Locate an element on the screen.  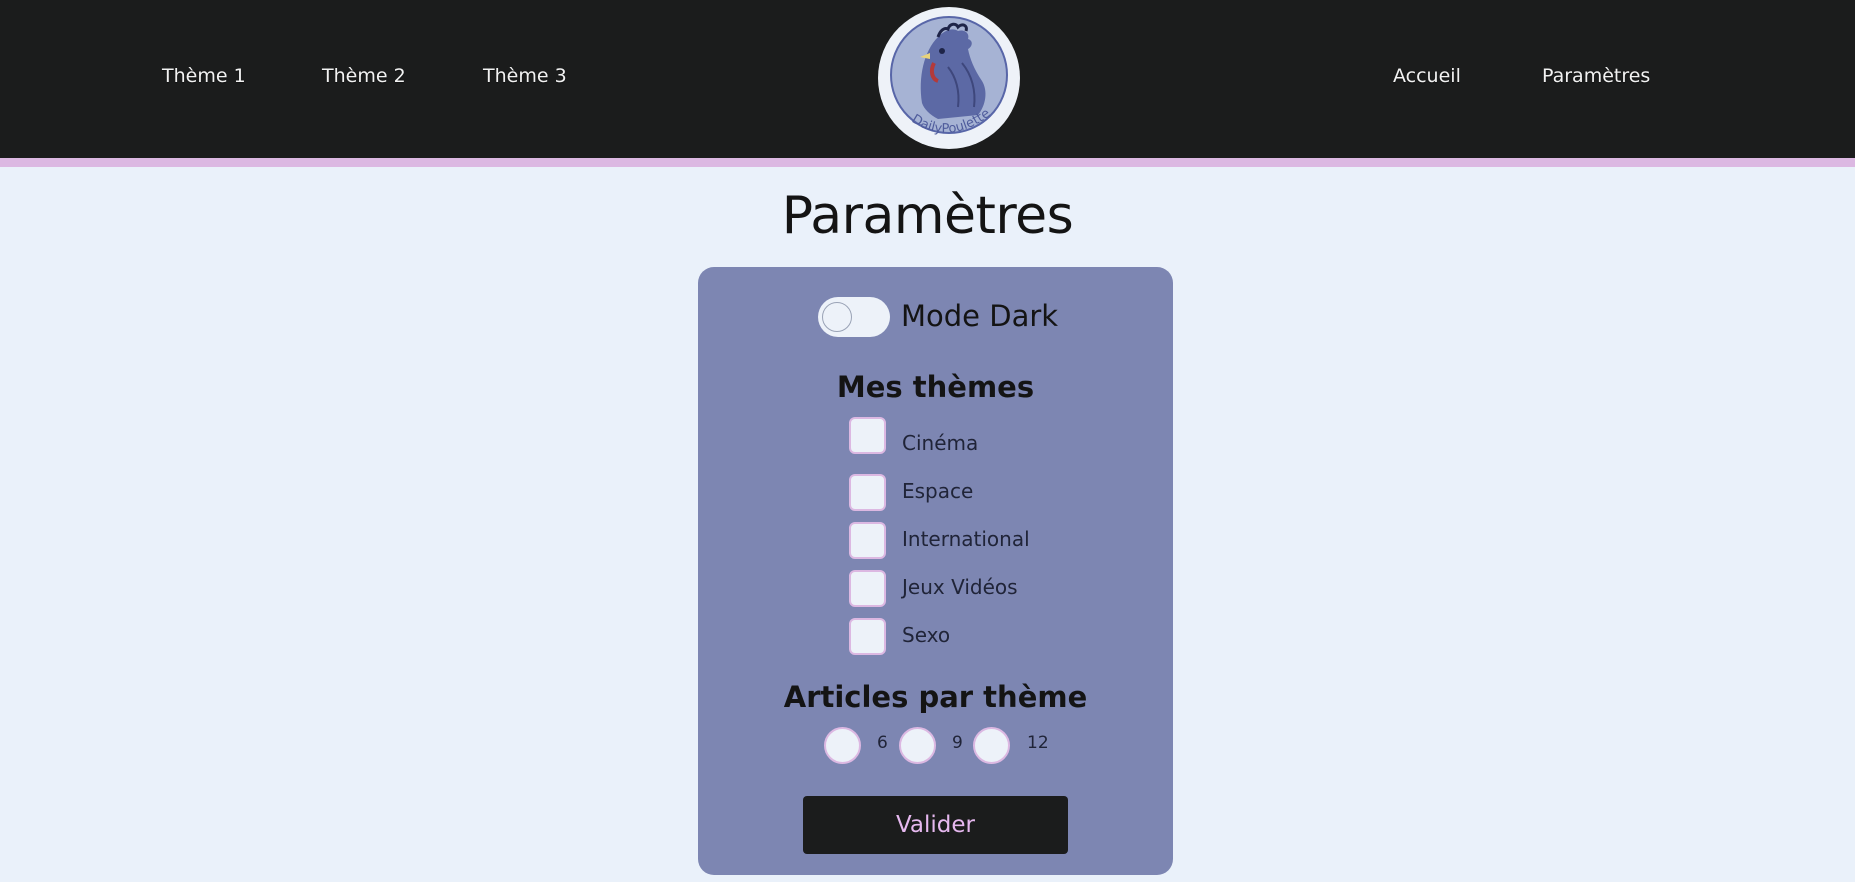
nav-link-home: Accueil is located at coordinates (1427, 76).